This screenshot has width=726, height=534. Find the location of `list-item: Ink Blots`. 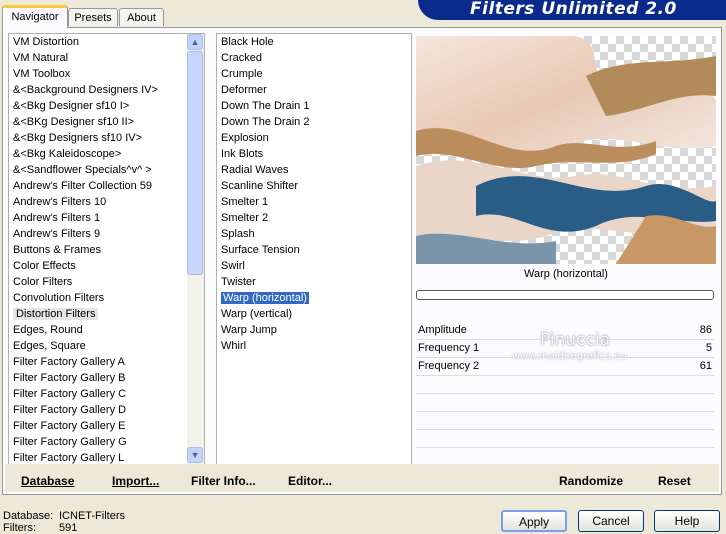

list-item: Ink Blots is located at coordinates (314, 154).